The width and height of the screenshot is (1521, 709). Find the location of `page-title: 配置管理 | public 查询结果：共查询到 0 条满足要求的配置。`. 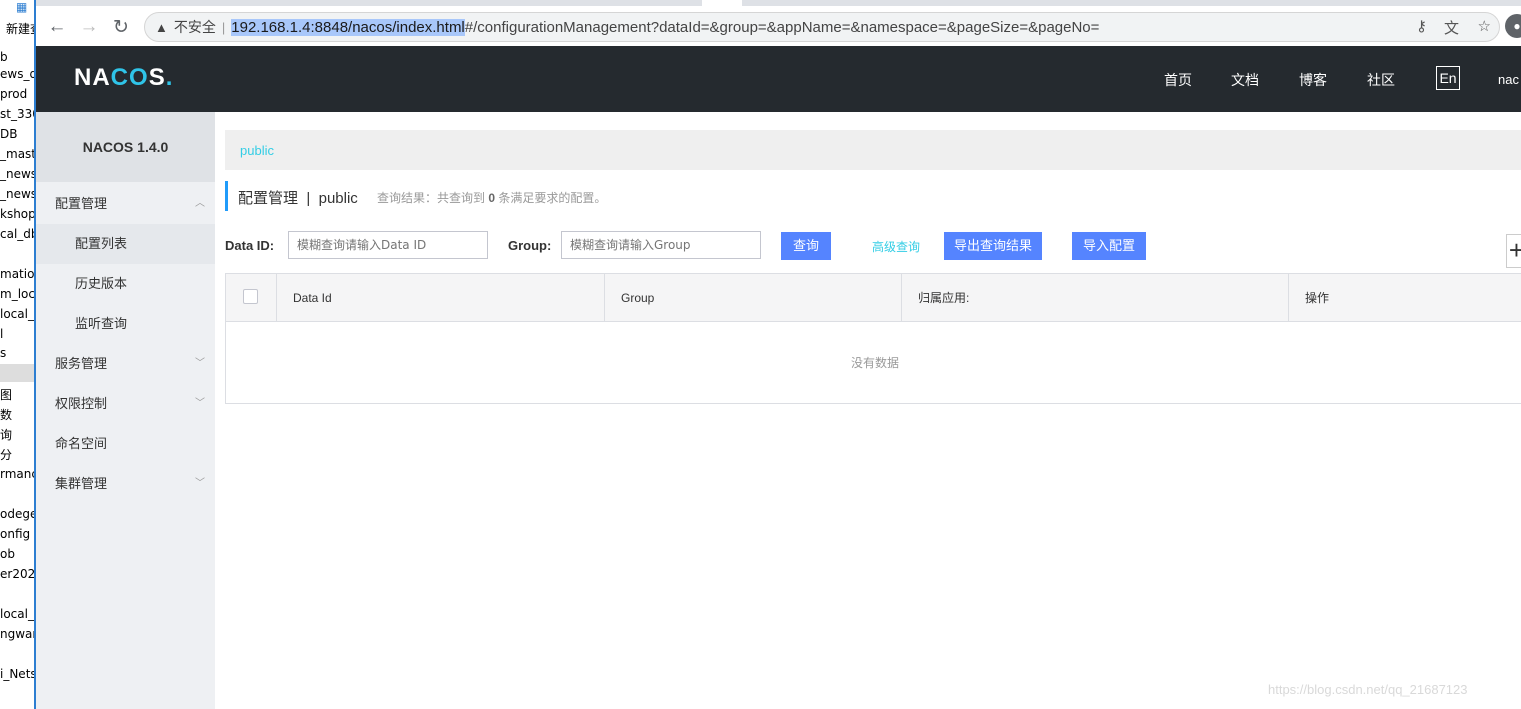

page-title: 配置管理 | public 查询结果：共查询到 0 条满足要求的配置。 is located at coordinates (415, 196).